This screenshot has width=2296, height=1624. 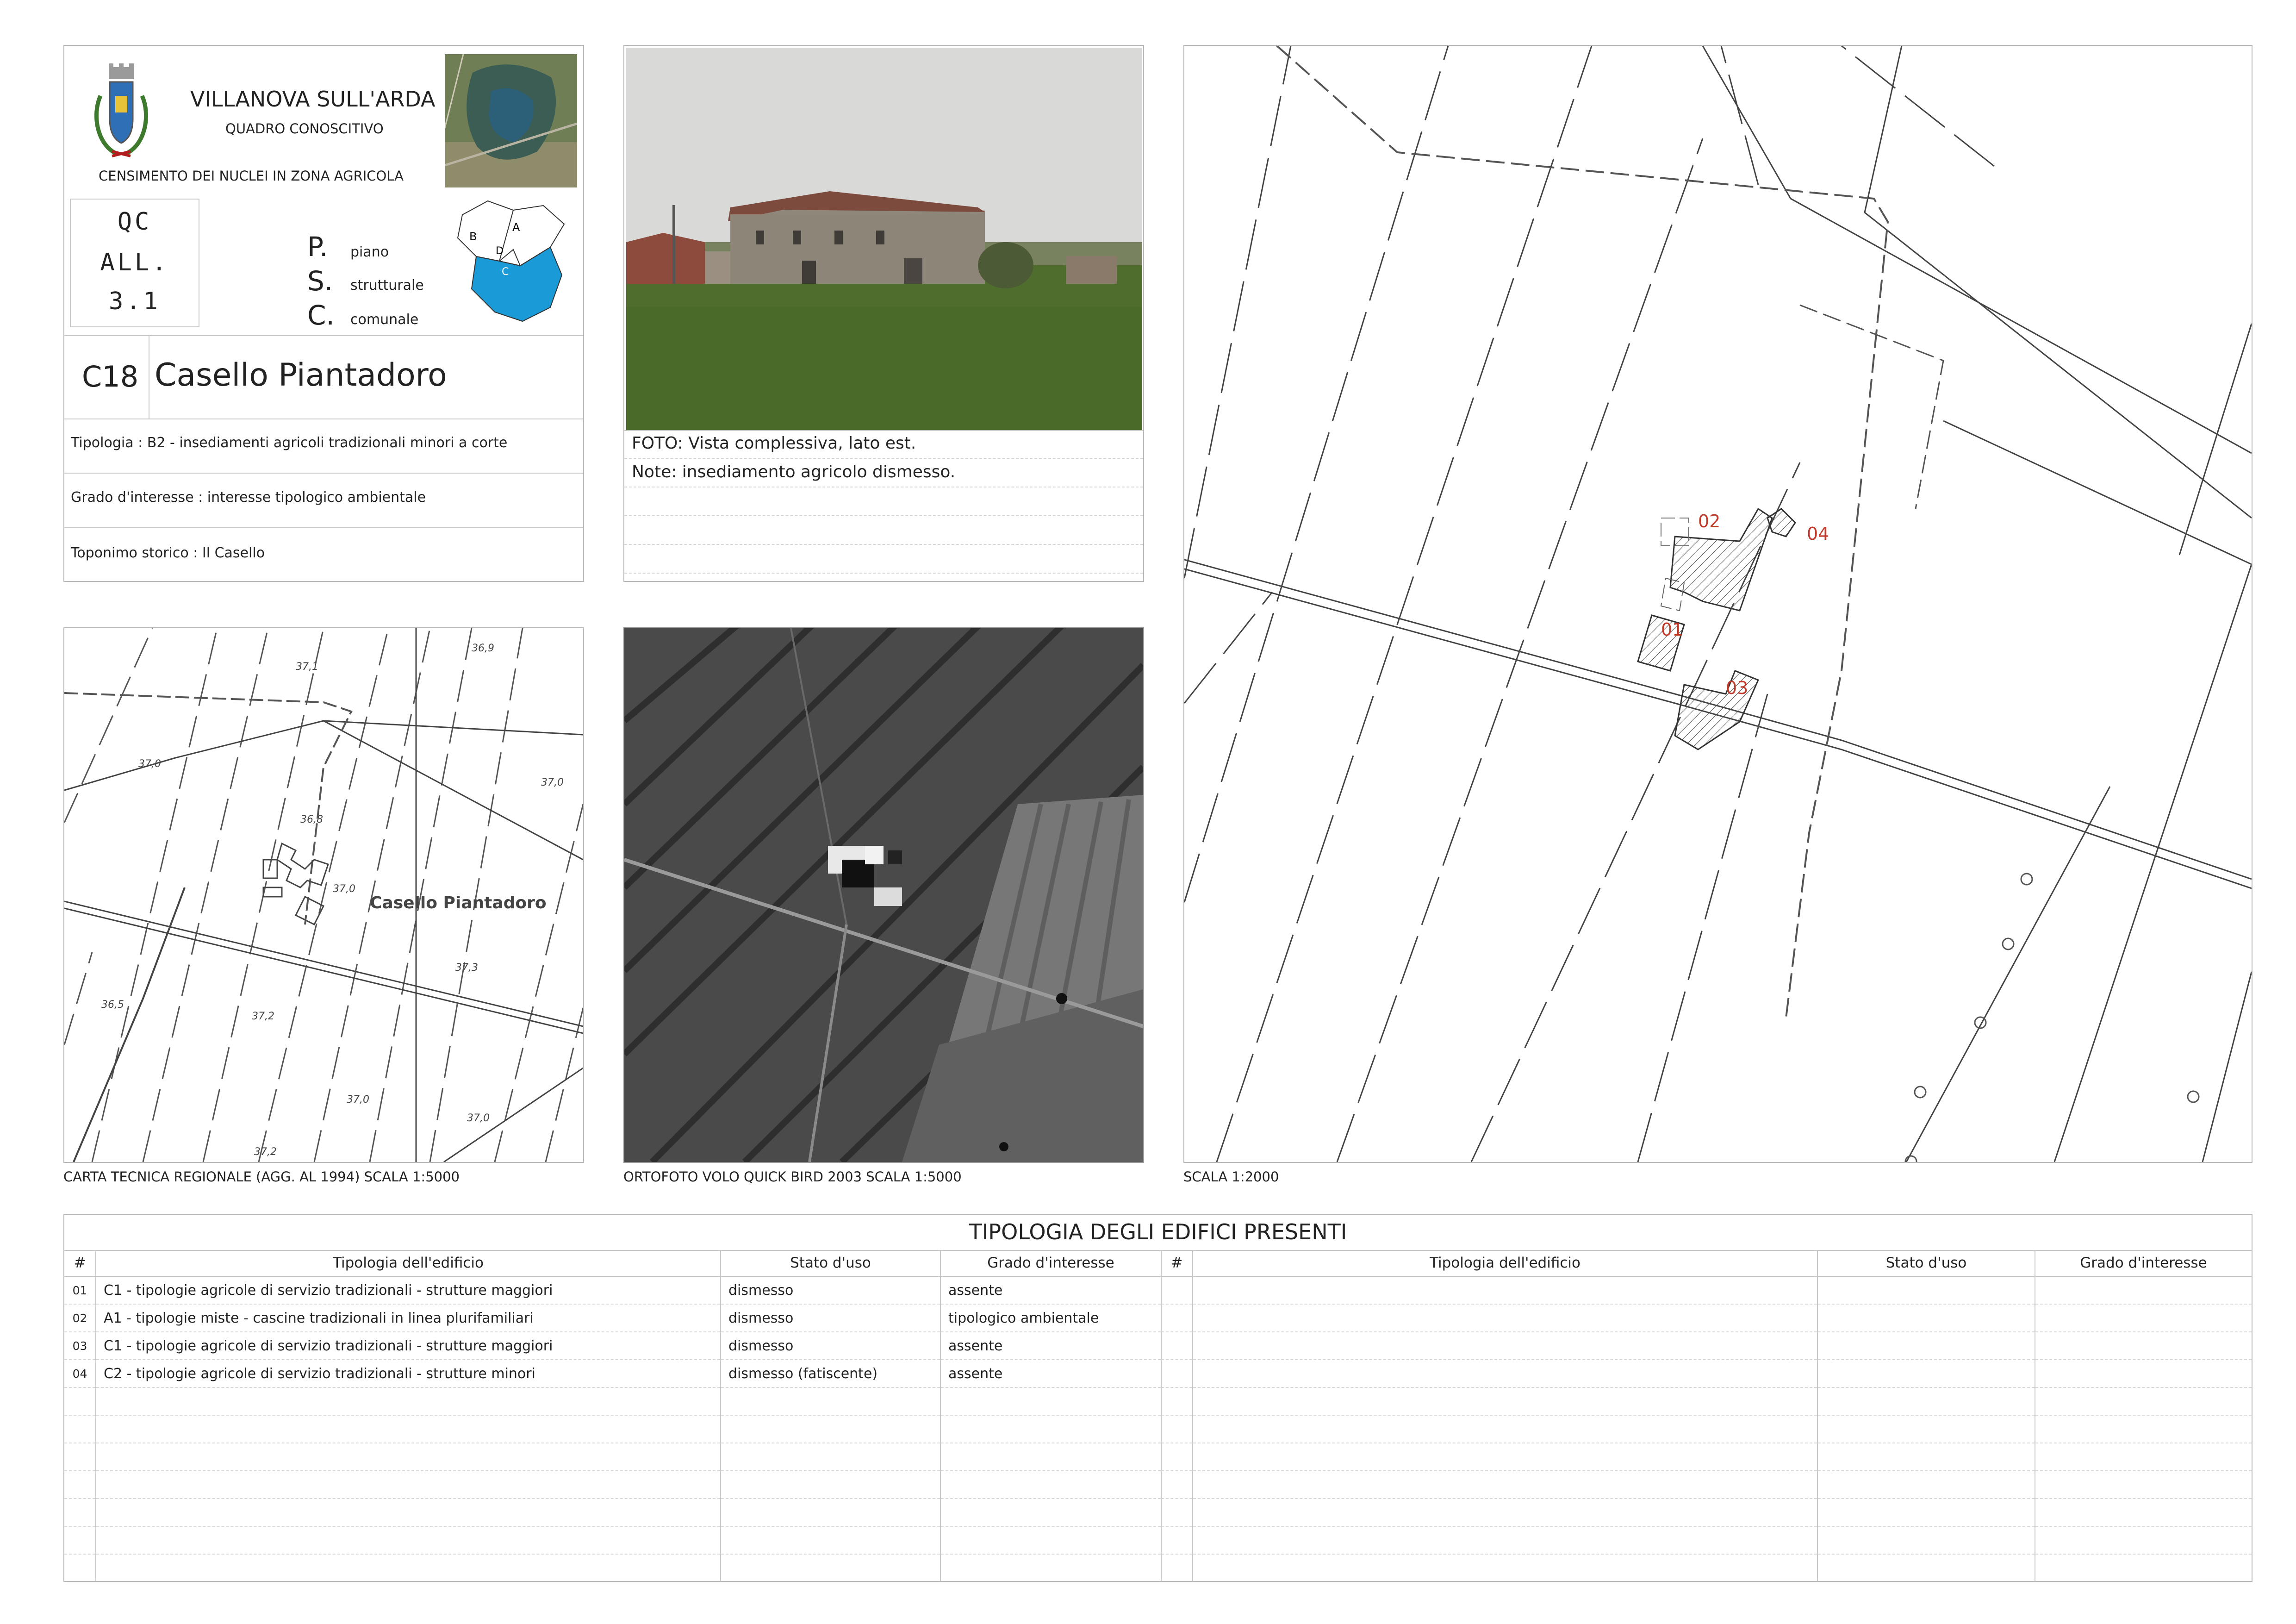 What do you see at coordinates (311, 819) in the screenshot?
I see `ctr-elev: 36,8` at bounding box center [311, 819].